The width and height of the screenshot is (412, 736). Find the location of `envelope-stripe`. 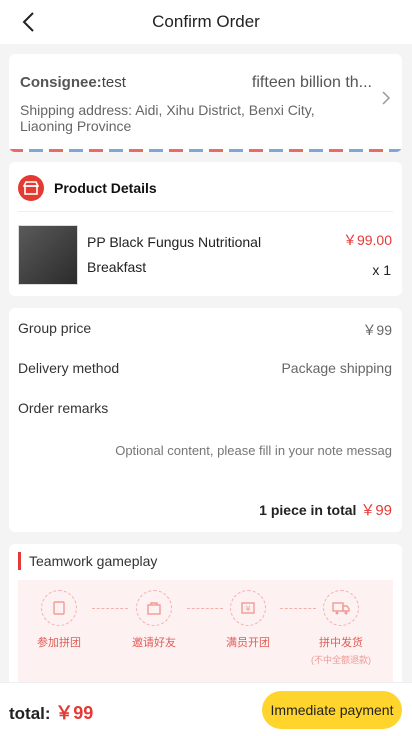

envelope-stripe is located at coordinates (205, 150).